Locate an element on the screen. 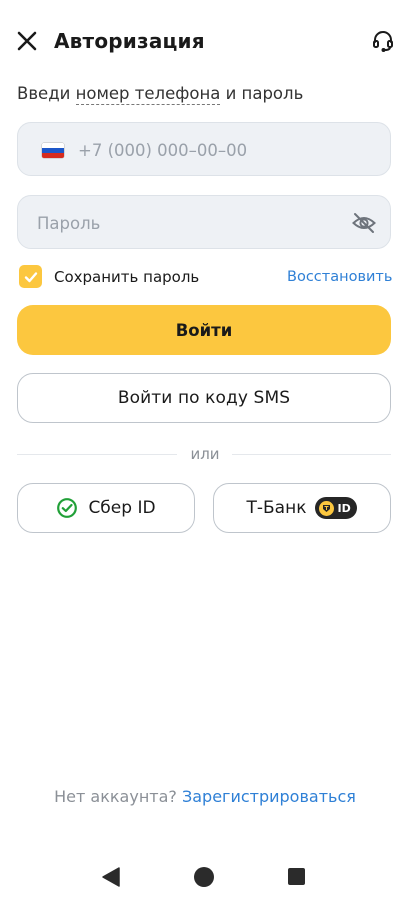 The width and height of the screenshot is (410, 904). russia-flag-icon is located at coordinates (53, 150).